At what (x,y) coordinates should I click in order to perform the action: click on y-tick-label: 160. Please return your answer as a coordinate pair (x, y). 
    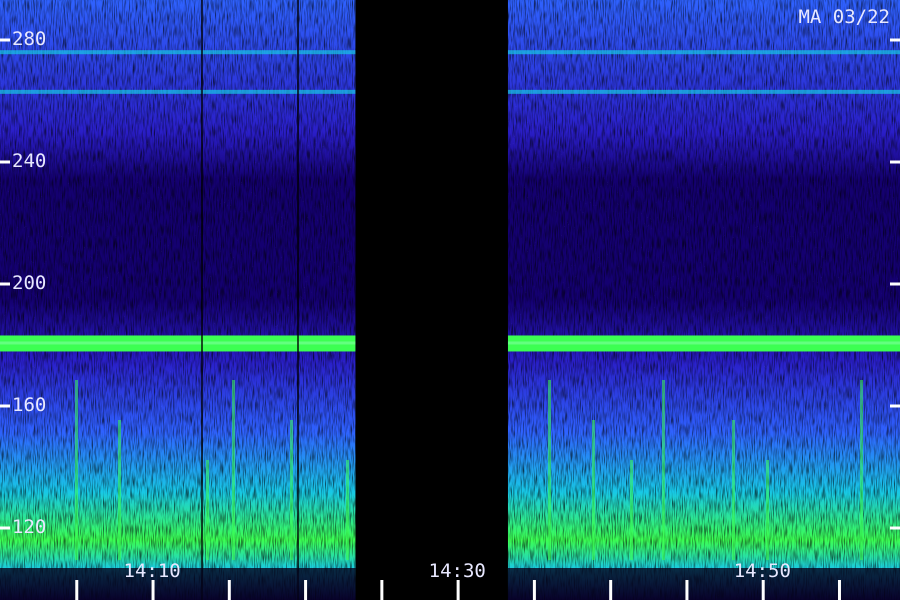
    Looking at the image, I should click on (29, 405).